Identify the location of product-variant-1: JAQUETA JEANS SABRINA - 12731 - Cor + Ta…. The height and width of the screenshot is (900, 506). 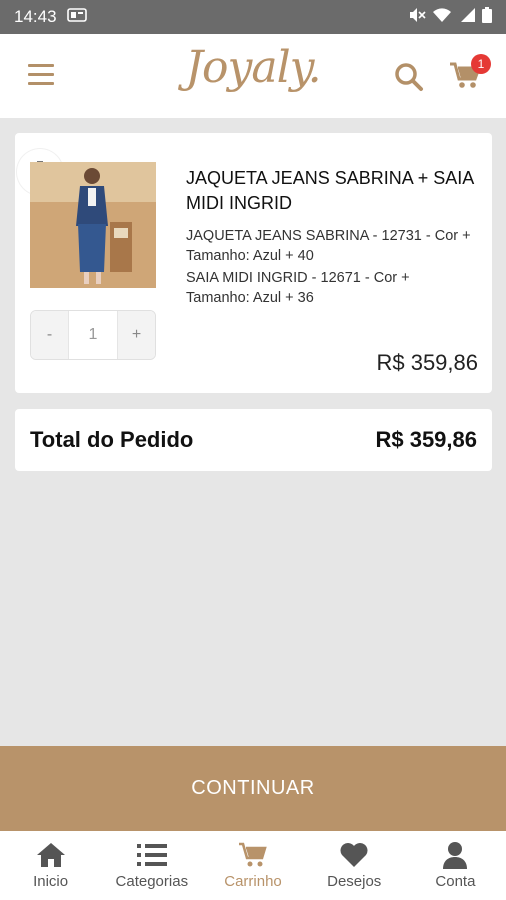
(328, 246).